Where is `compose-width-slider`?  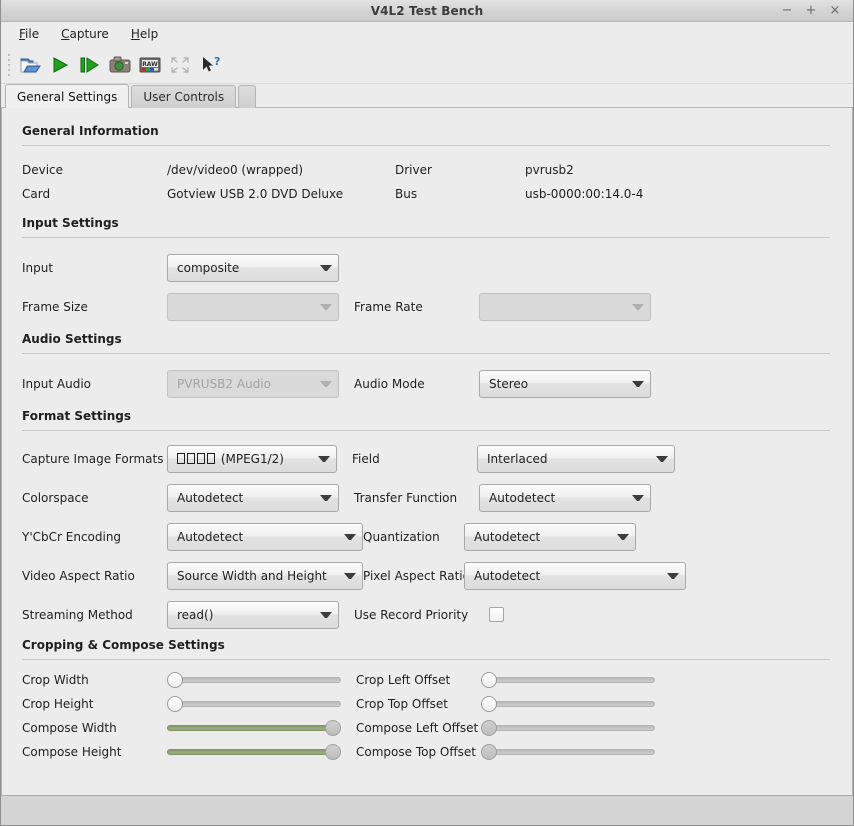
compose-width-slider is located at coordinates (254, 728).